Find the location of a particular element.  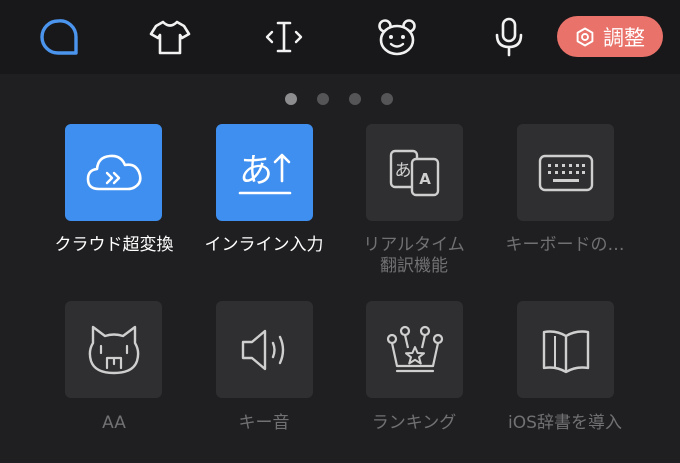

speaker-icon is located at coordinates (262, 349).